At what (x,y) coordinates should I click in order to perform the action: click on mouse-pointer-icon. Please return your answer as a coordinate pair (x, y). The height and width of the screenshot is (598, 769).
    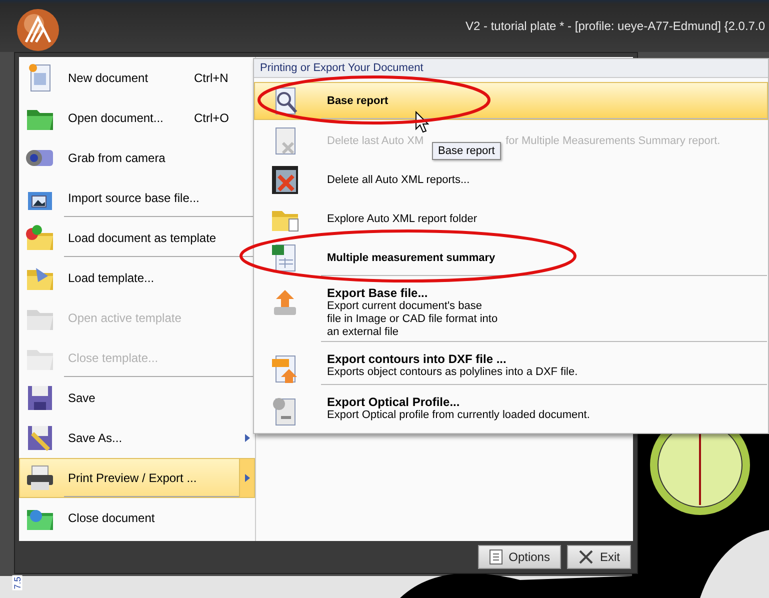
    Looking at the image, I should click on (422, 122).